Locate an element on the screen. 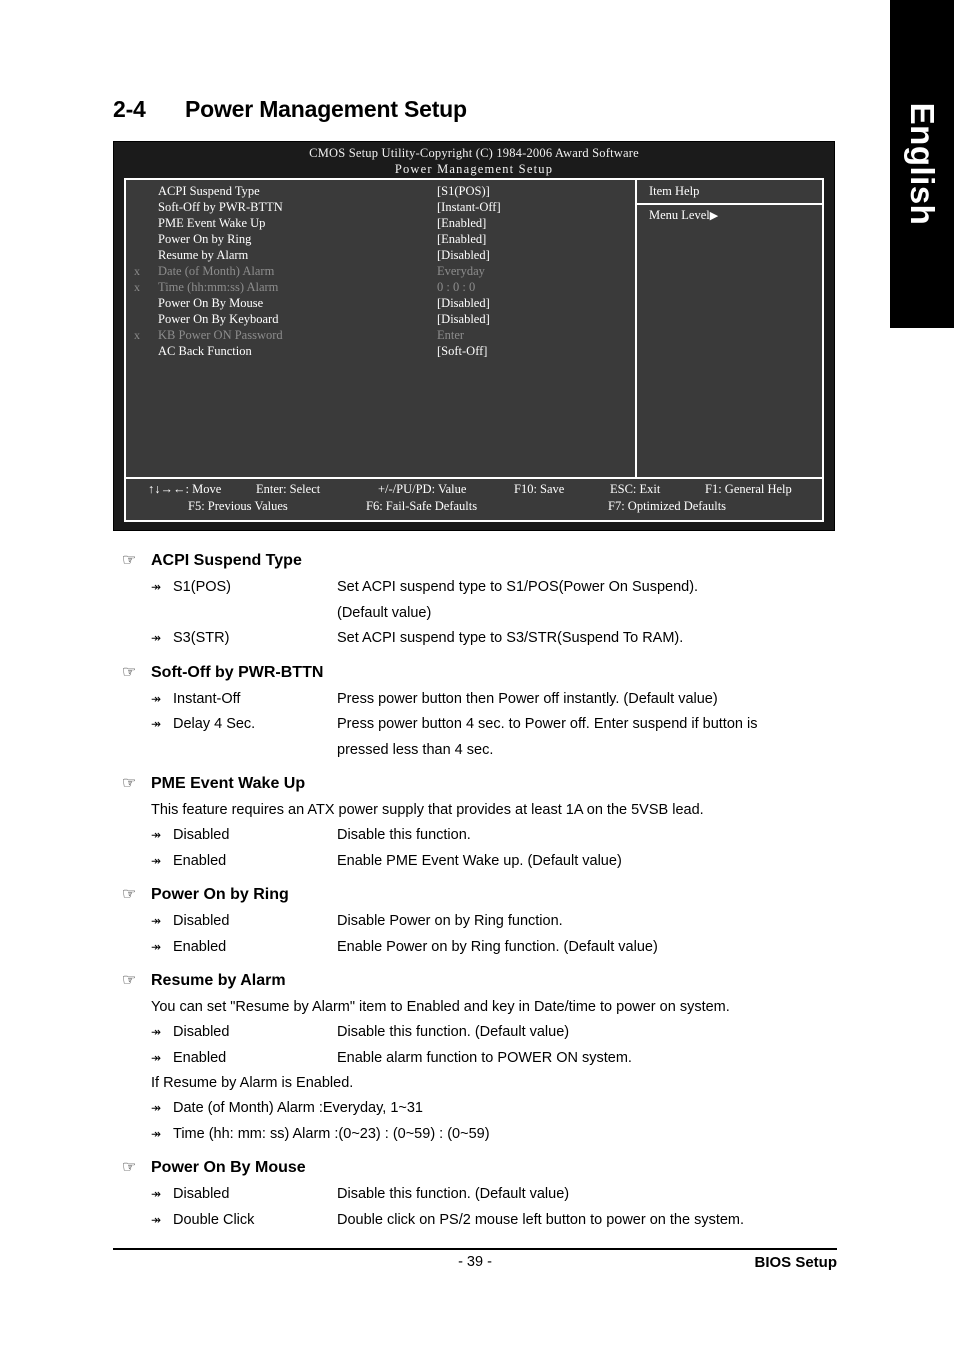 The width and height of the screenshot is (954, 1352). page-title: 2-4 Power Management Setup is located at coordinates (290, 109).